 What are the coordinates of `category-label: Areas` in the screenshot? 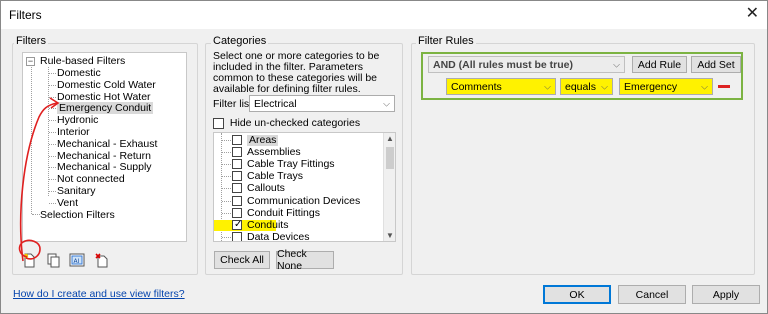 It's located at (263, 140).